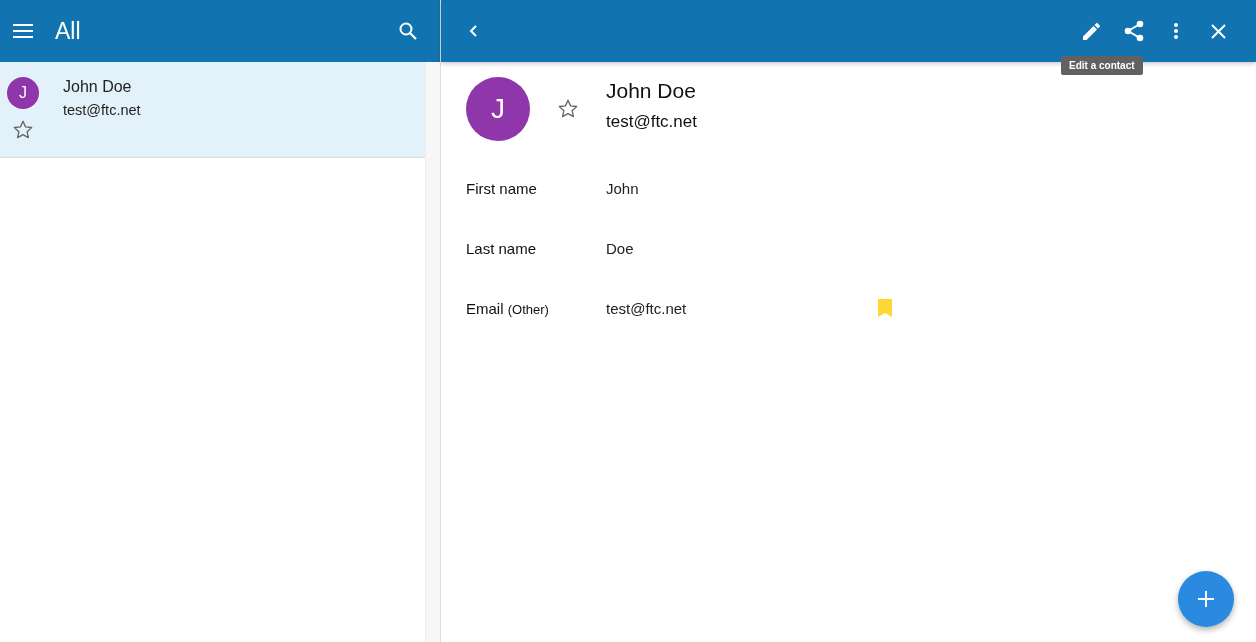 Image resolution: width=1256 pixels, height=642 pixels. What do you see at coordinates (68, 31) in the screenshot?
I see `list-title: All` at bounding box center [68, 31].